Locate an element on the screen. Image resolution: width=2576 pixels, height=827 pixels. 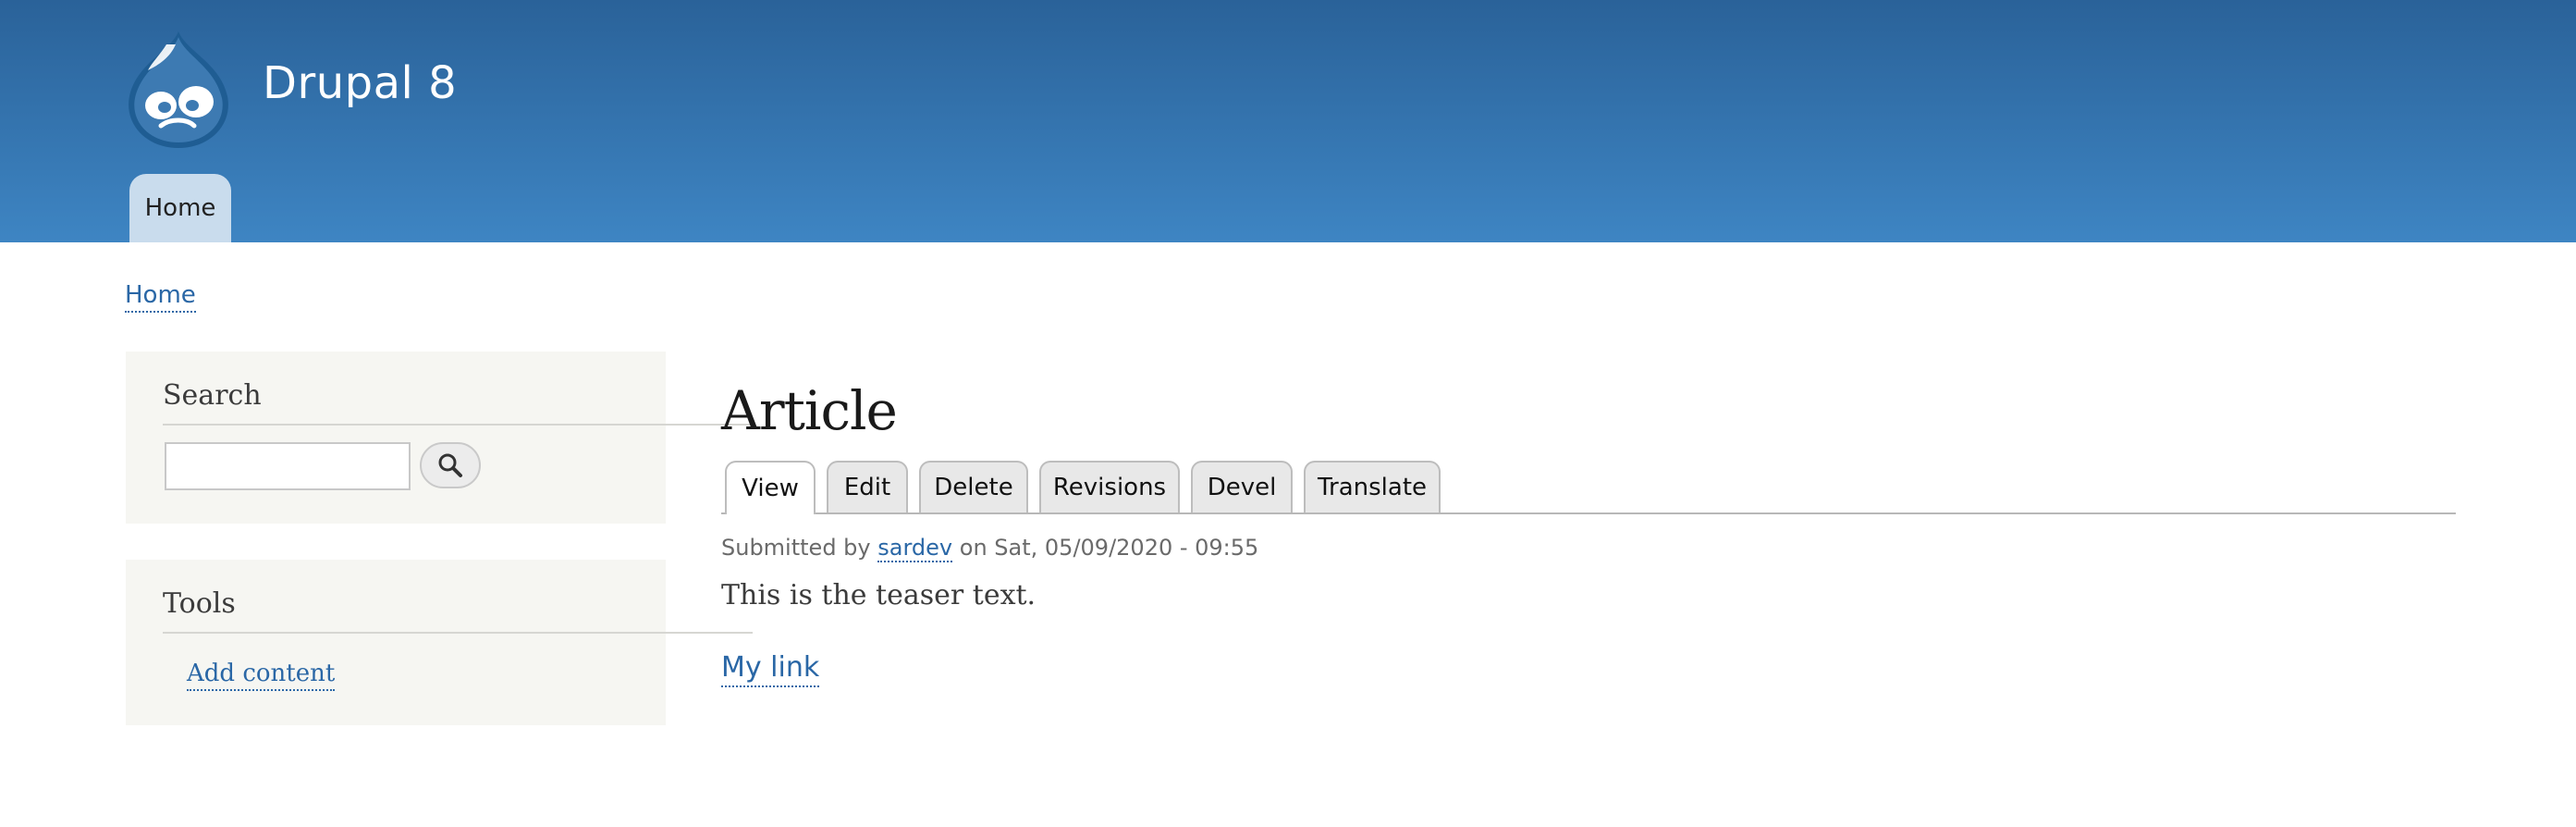
tab-translate: Translate is located at coordinates (1372, 486).